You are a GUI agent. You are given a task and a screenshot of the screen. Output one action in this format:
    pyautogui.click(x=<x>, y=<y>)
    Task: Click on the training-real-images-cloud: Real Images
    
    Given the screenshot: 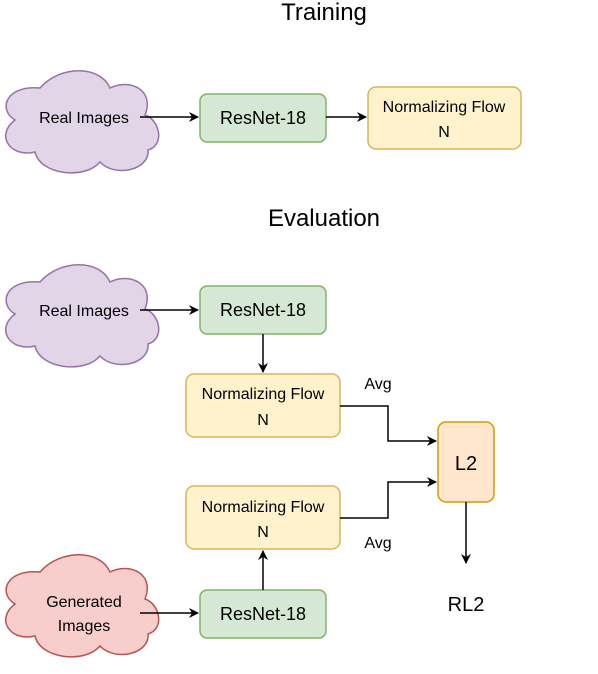 What is the action you would take?
    pyautogui.click(x=82, y=122)
    